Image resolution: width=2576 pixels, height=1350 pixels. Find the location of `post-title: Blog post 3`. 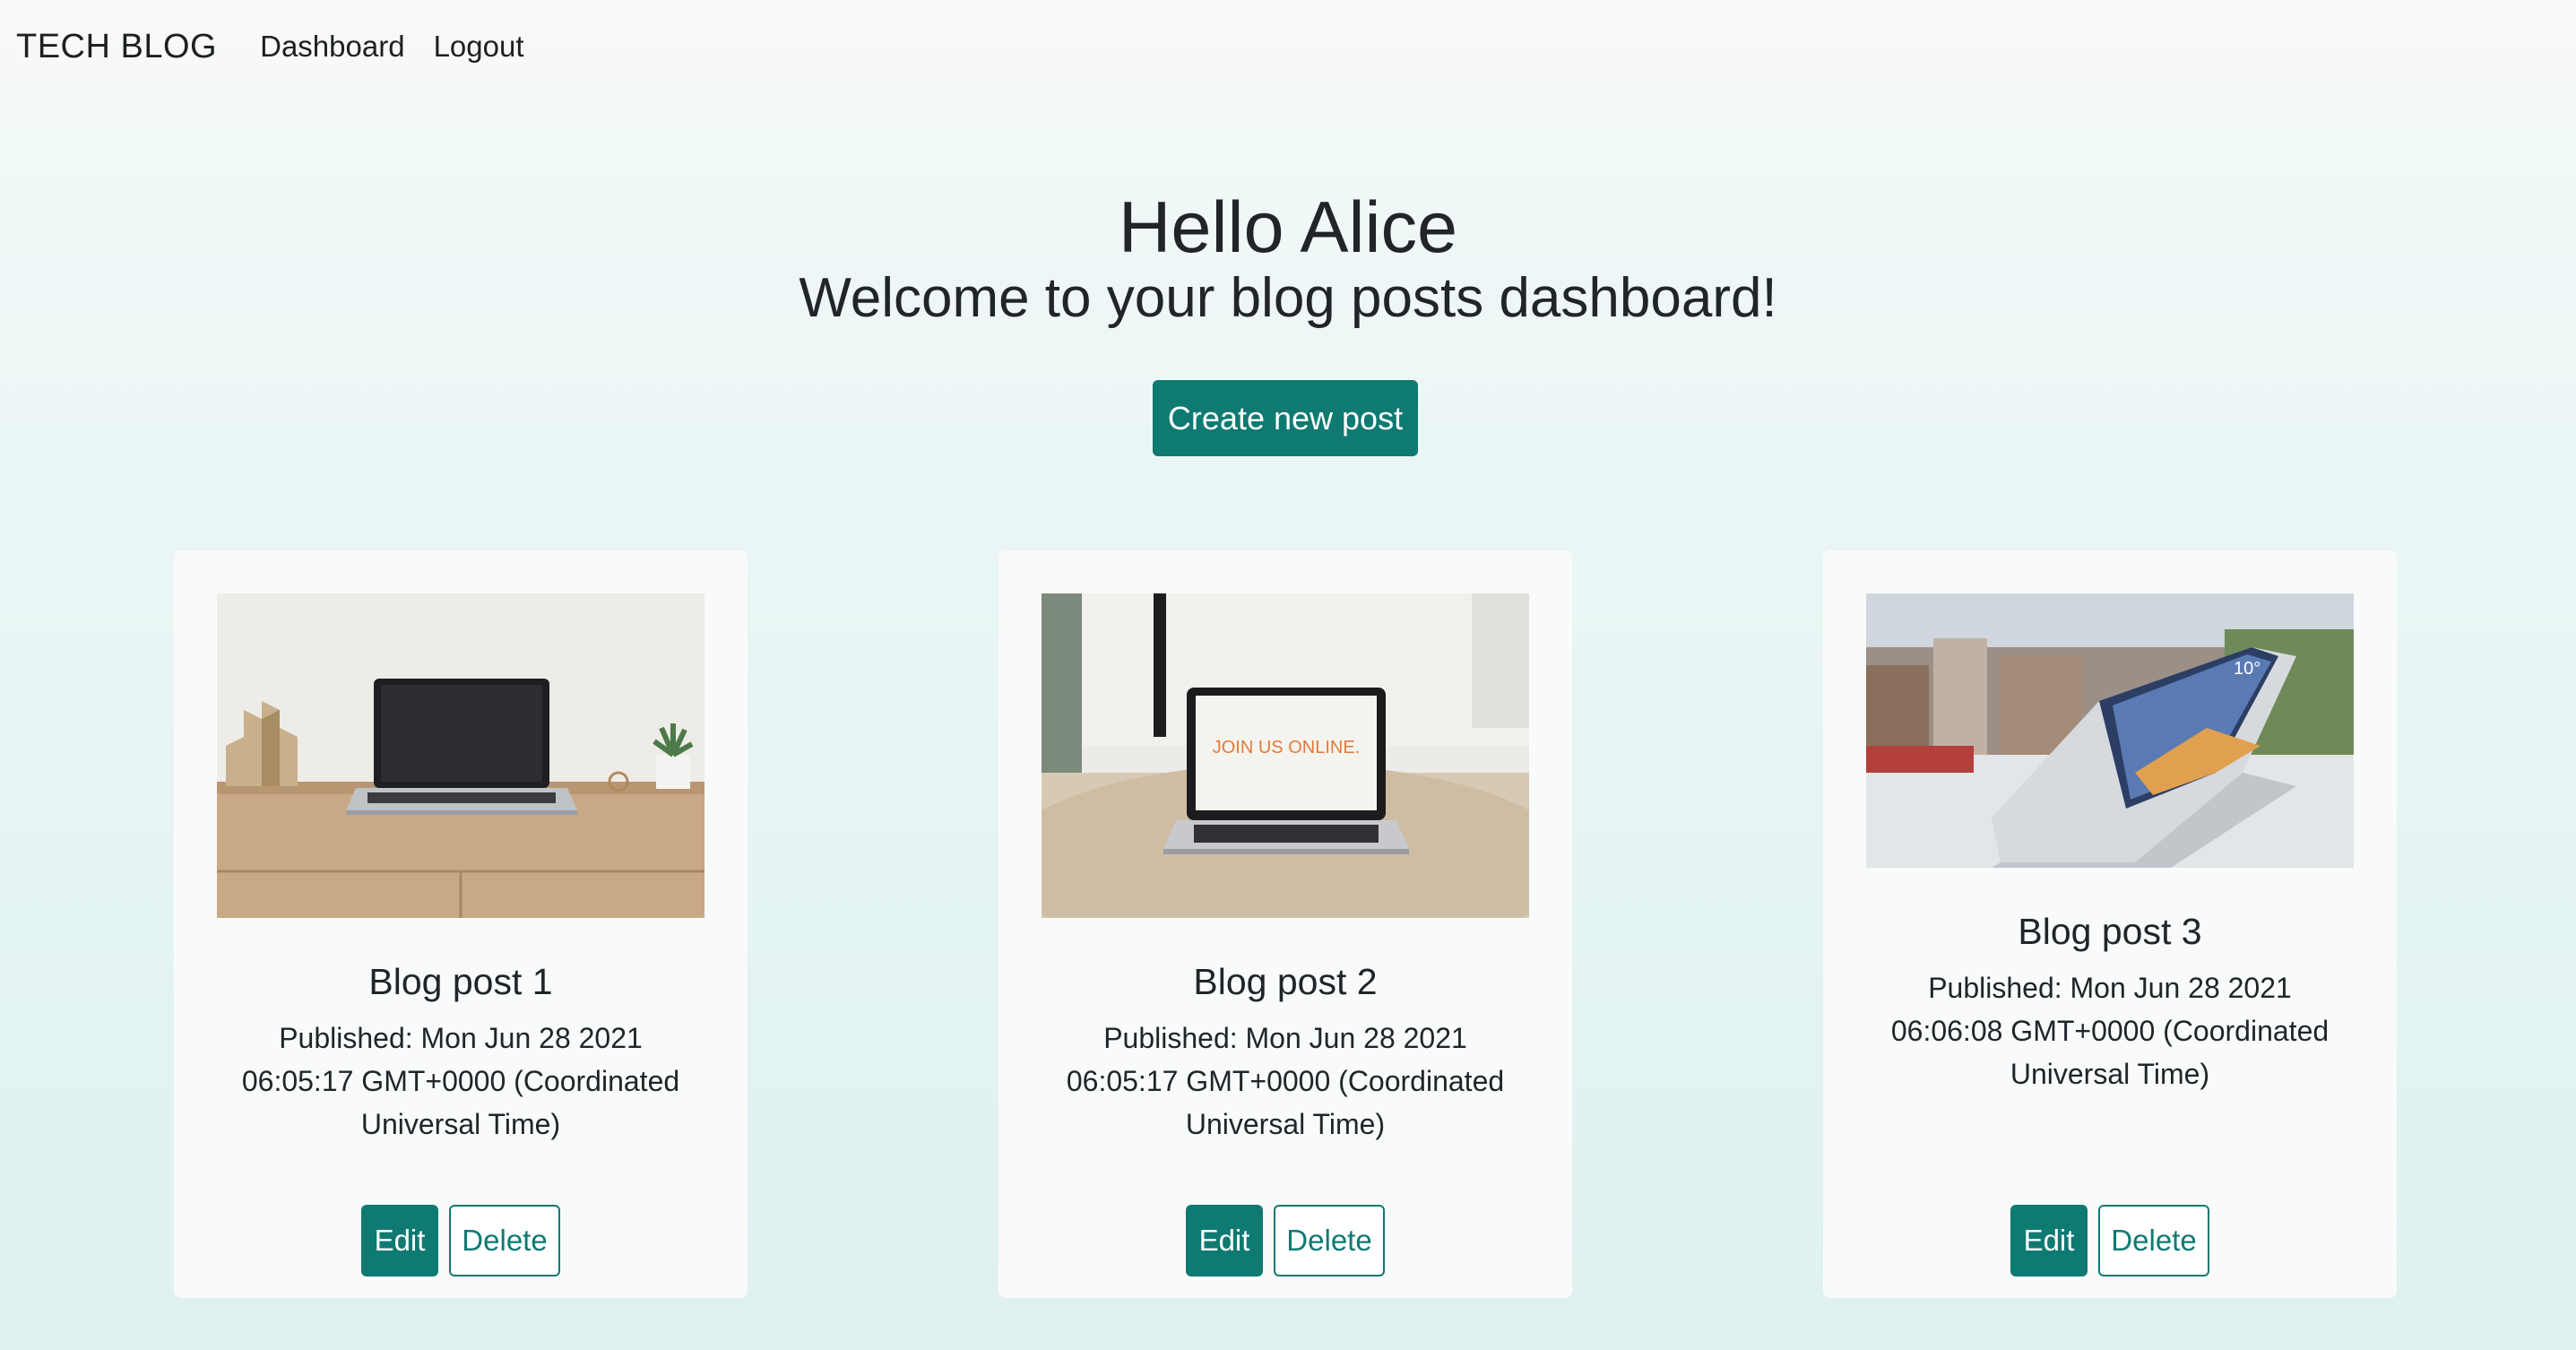

post-title: Blog post 3 is located at coordinates (2110, 932).